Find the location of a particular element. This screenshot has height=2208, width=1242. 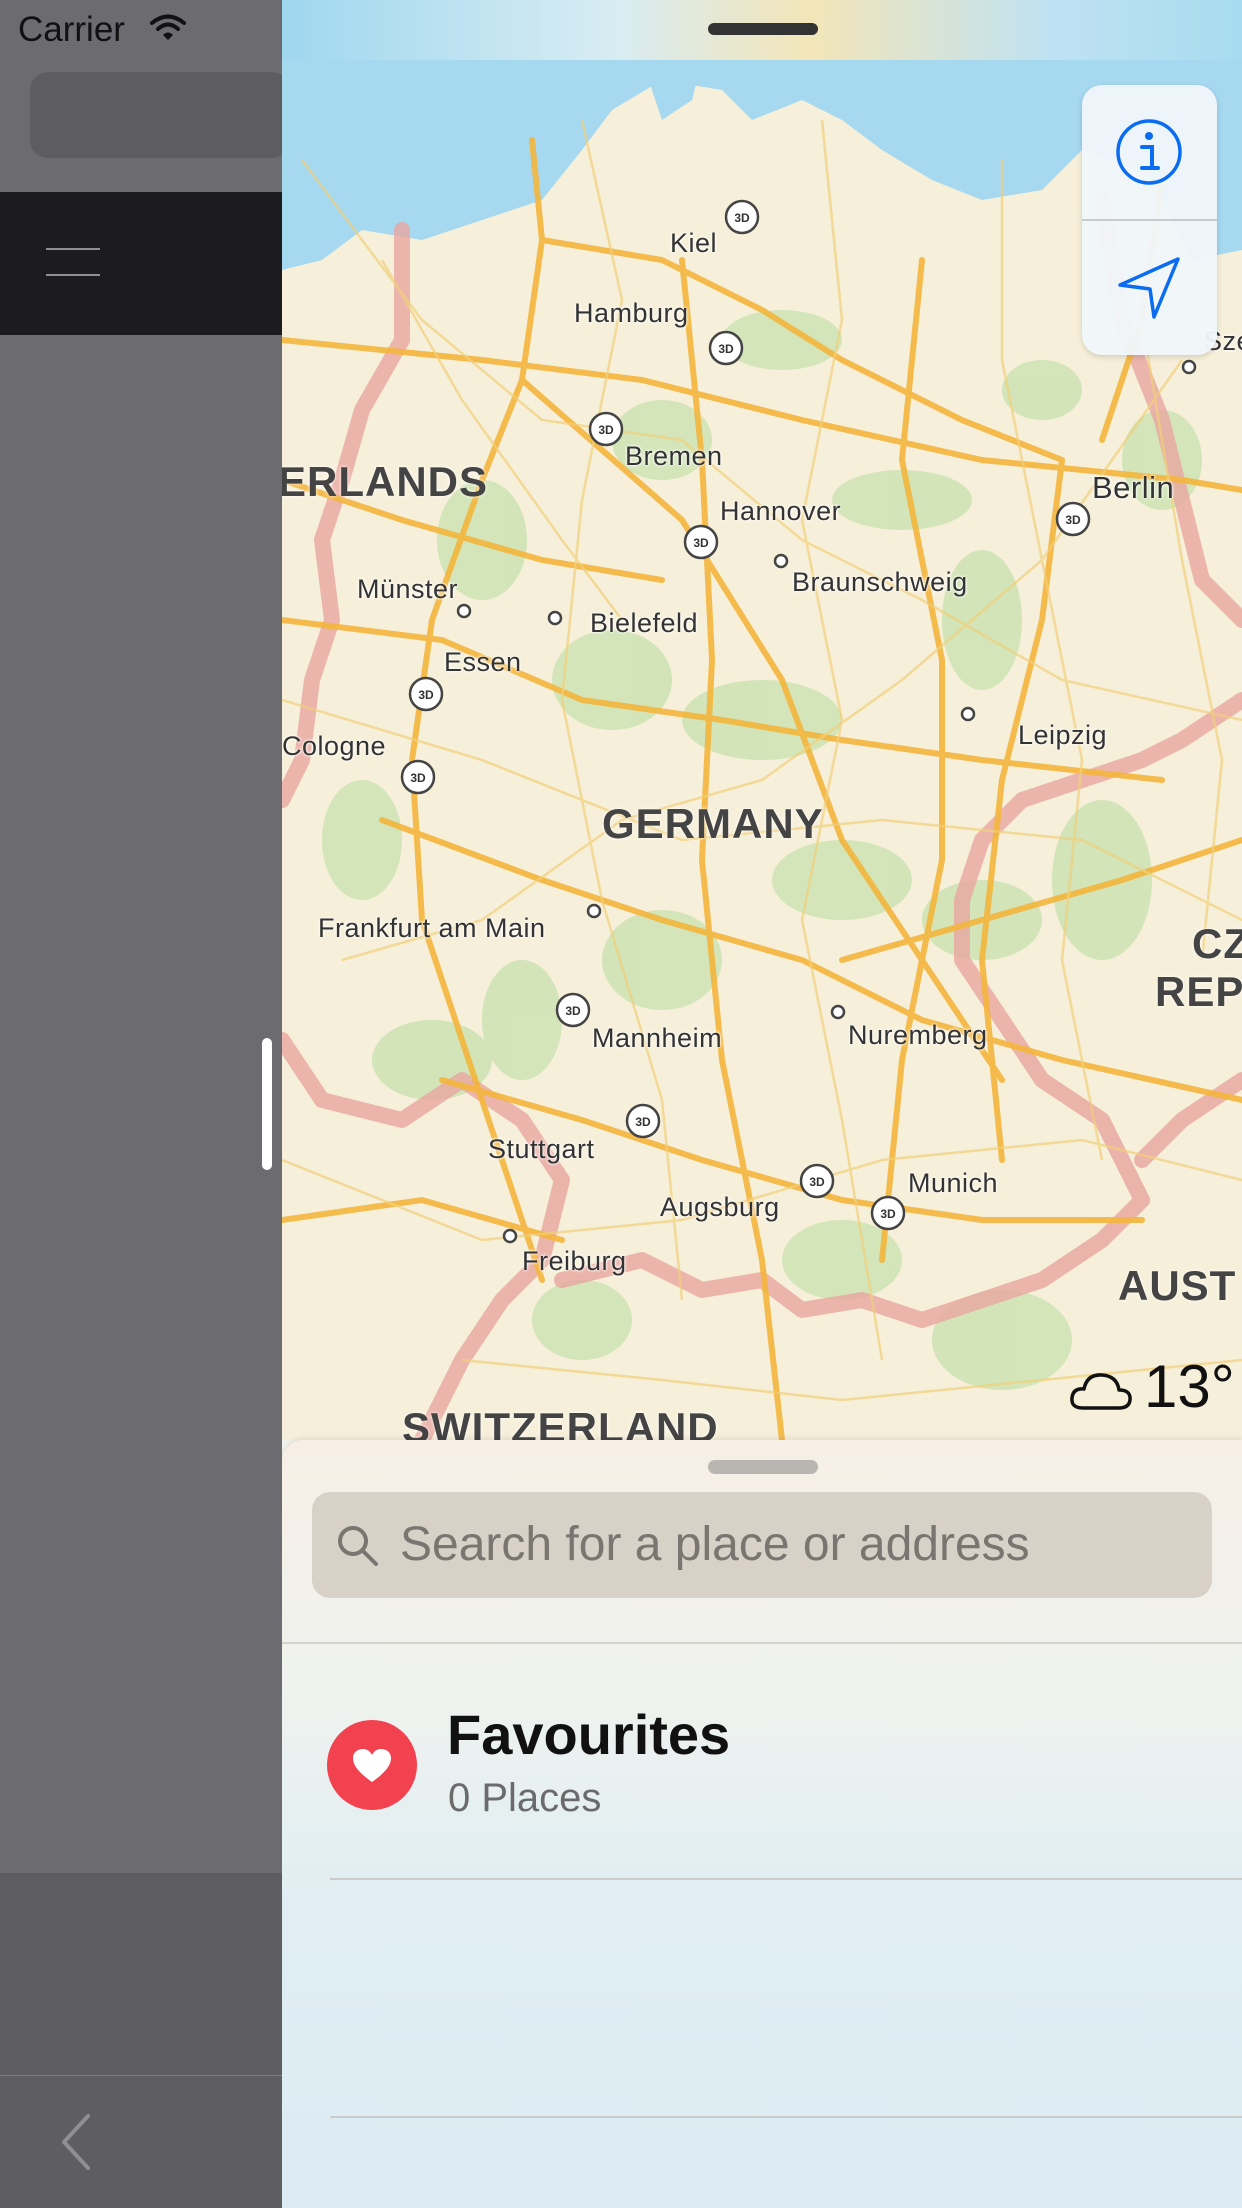

carrier-label: Carrier is located at coordinates (71, 29).